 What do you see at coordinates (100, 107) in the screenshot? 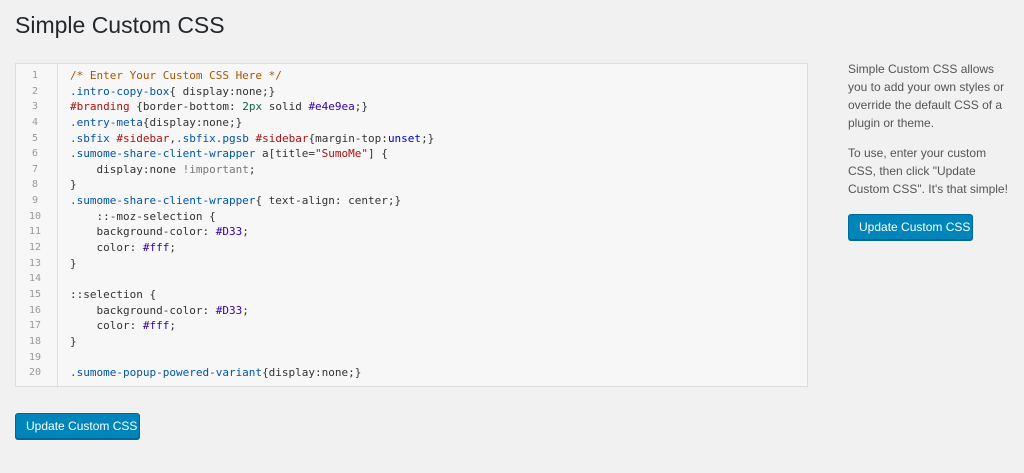
I see `code-token: #branding` at bounding box center [100, 107].